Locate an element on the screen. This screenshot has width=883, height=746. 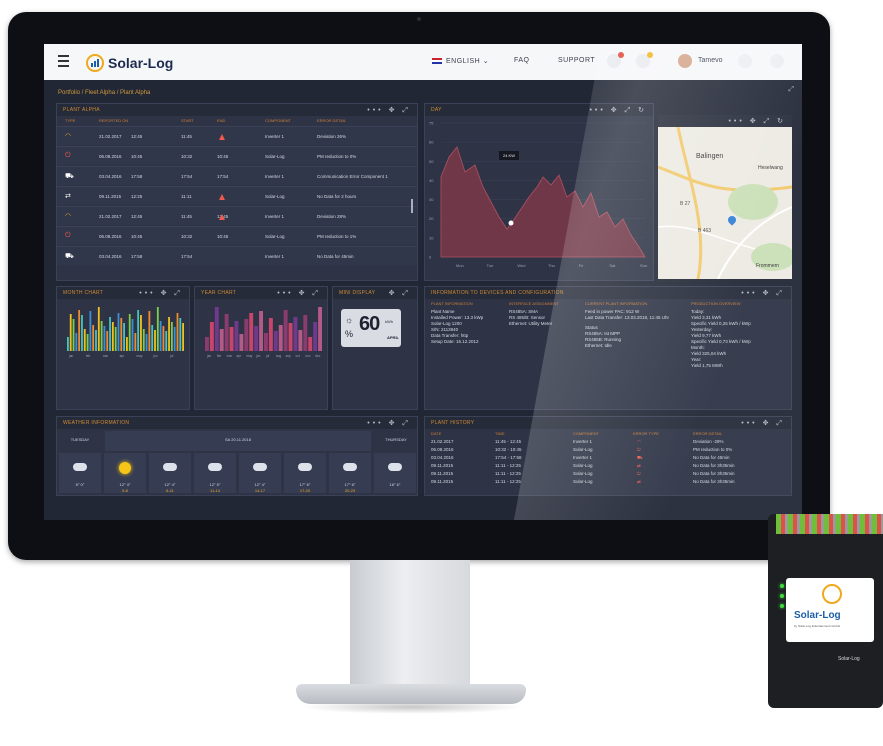
x-tick-label: Thu is located at coordinates (551, 265).